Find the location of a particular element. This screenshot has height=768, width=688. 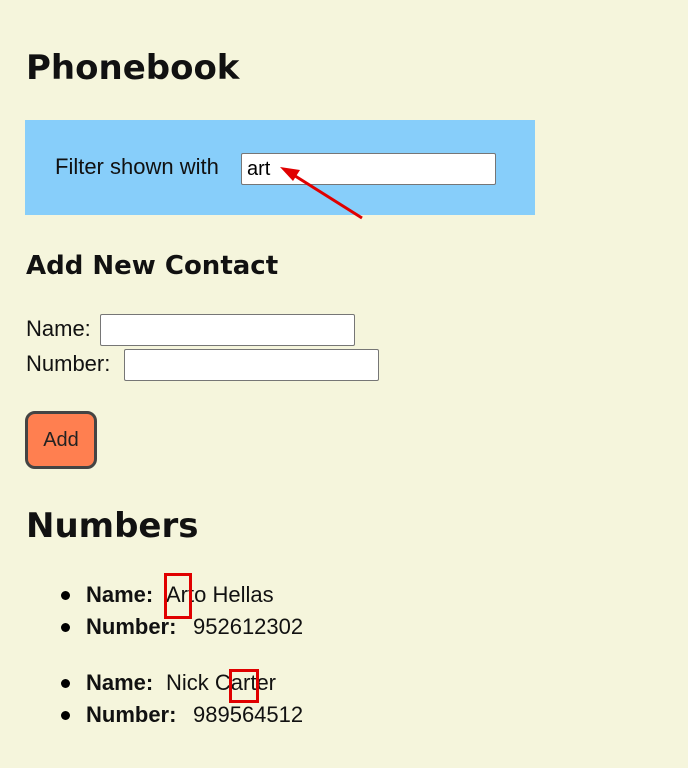

contact-number: 952612302 is located at coordinates (248, 626).